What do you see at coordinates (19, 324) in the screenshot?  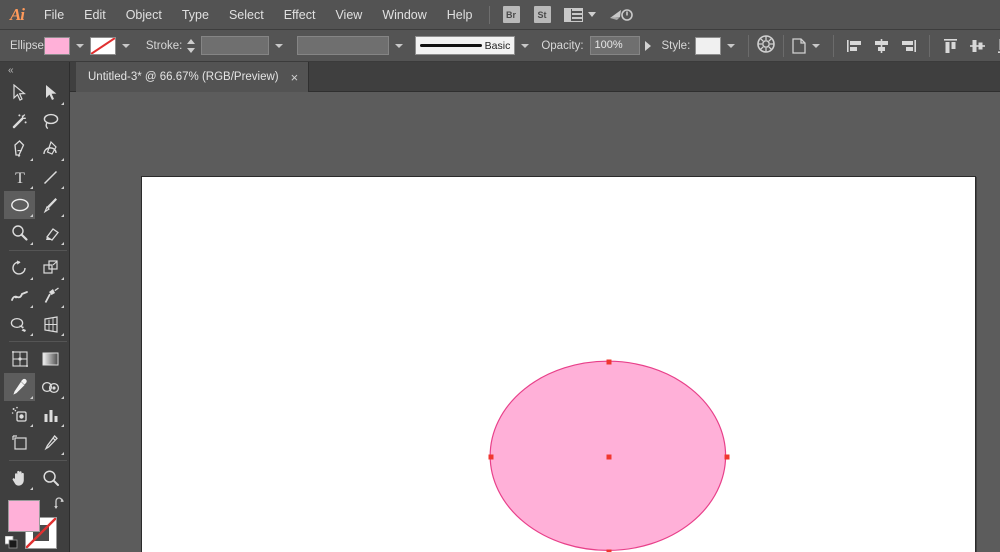 I see `shape-builder-tool` at bounding box center [19, 324].